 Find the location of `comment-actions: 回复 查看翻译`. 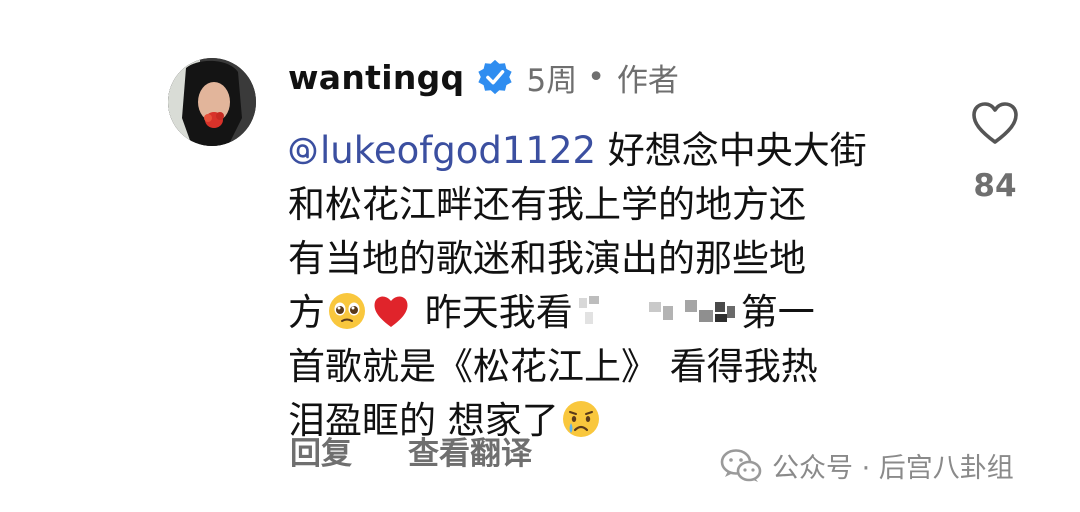

comment-actions: 回复 查看翻译 is located at coordinates (411, 450).